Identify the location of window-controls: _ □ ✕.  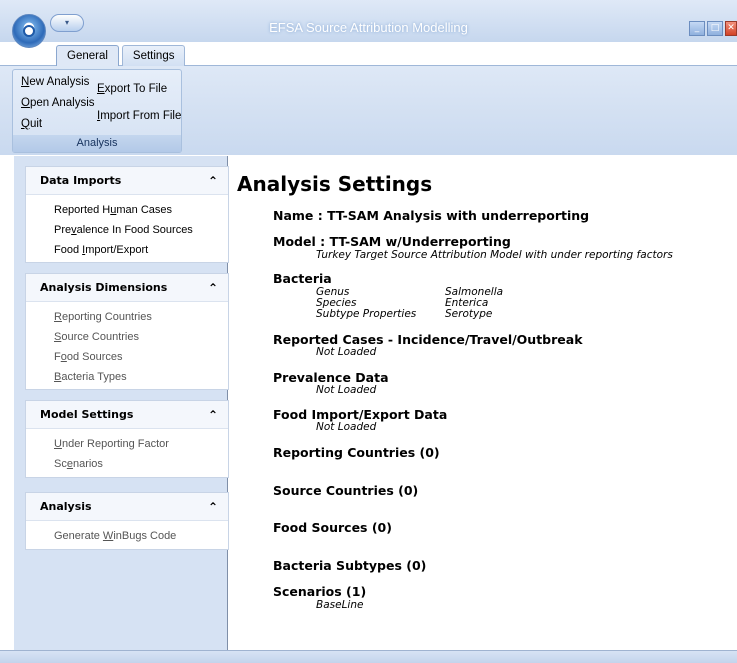
(712, 29).